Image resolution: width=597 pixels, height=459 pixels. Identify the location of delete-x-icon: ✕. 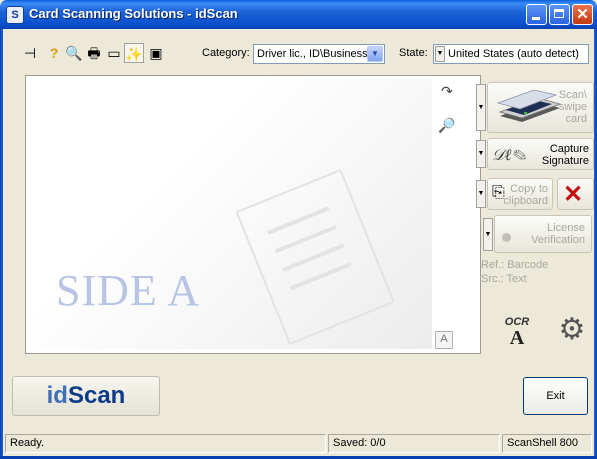
(573, 194).